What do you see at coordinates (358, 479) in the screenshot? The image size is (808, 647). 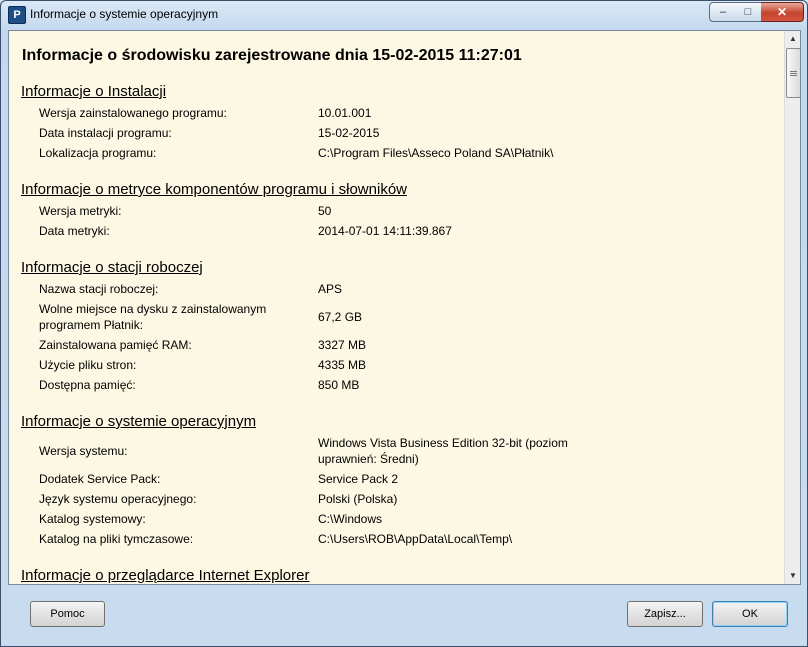 I see `row-value: Service Pack 2` at bounding box center [358, 479].